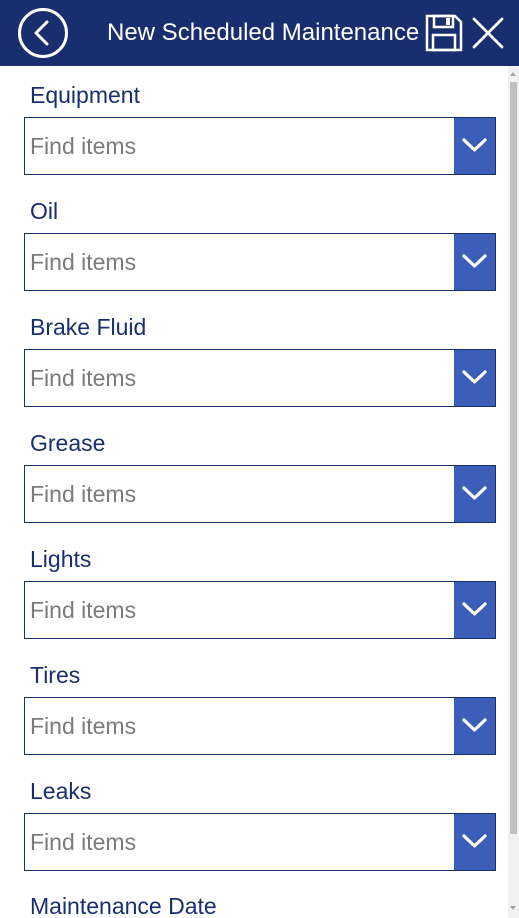 The height and width of the screenshot is (918, 519). What do you see at coordinates (240, 726) in the screenshot?
I see `search-input-tires` at bounding box center [240, 726].